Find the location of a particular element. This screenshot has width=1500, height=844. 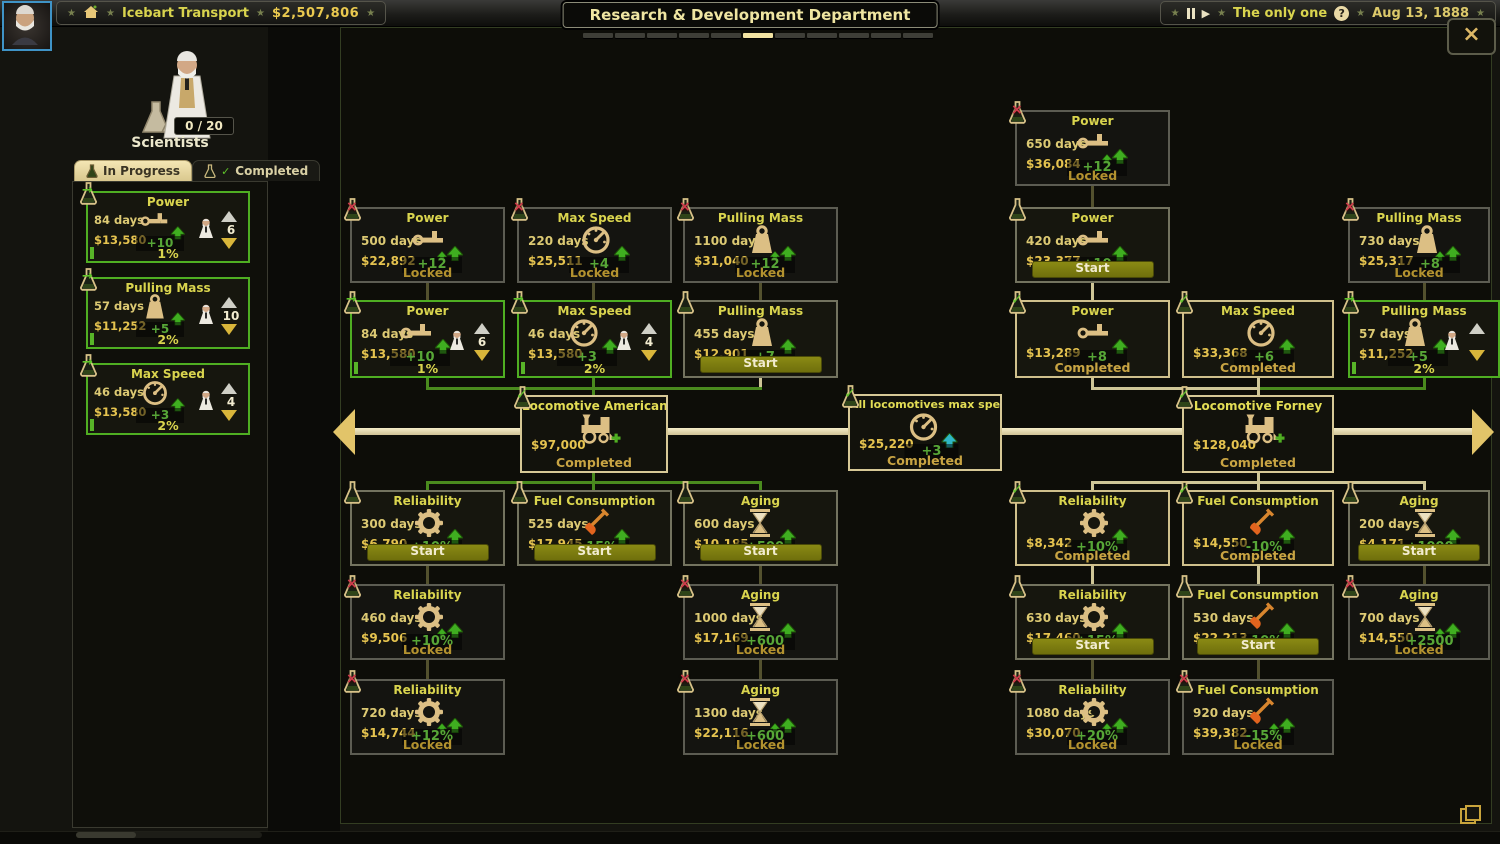

tech-node-pulling-mass: Pulling Mass 1100 days $31,040 +12 Locked × is located at coordinates (757, 240).